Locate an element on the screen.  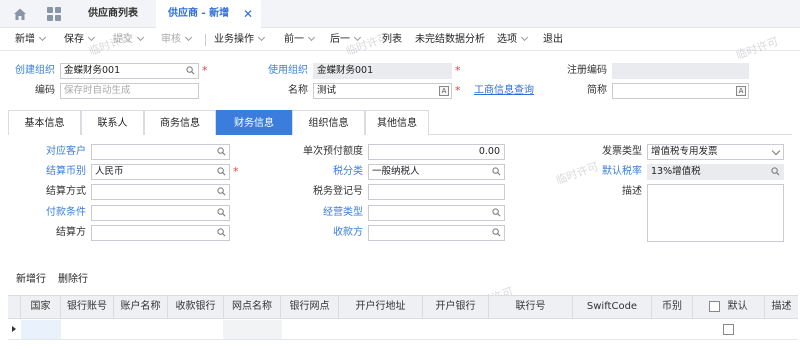
tab-contacts: 联系人 is located at coordinates (112, 122).